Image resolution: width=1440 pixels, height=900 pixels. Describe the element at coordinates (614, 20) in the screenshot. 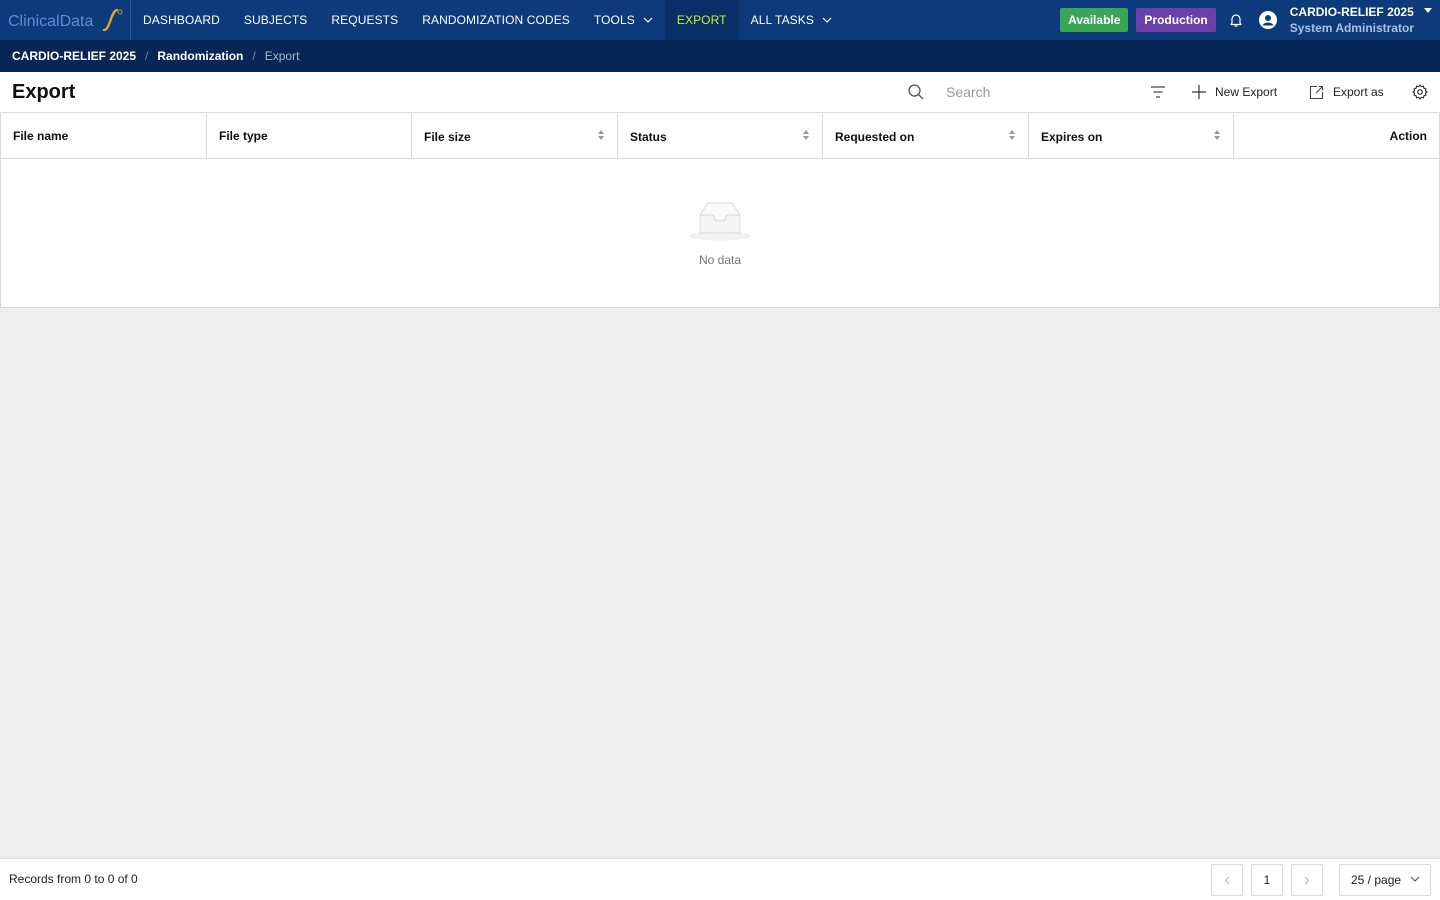

I see `nav-tools-label: TOOLS` at that location.